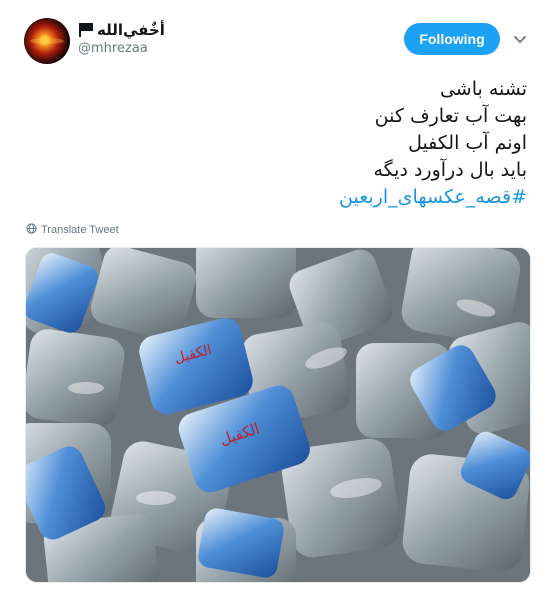 This screenshot has width=551, height=592. Describe the element at coordinates (228, 49) in the screenshot. I see `user-handle: @mhrezaa` at that location.